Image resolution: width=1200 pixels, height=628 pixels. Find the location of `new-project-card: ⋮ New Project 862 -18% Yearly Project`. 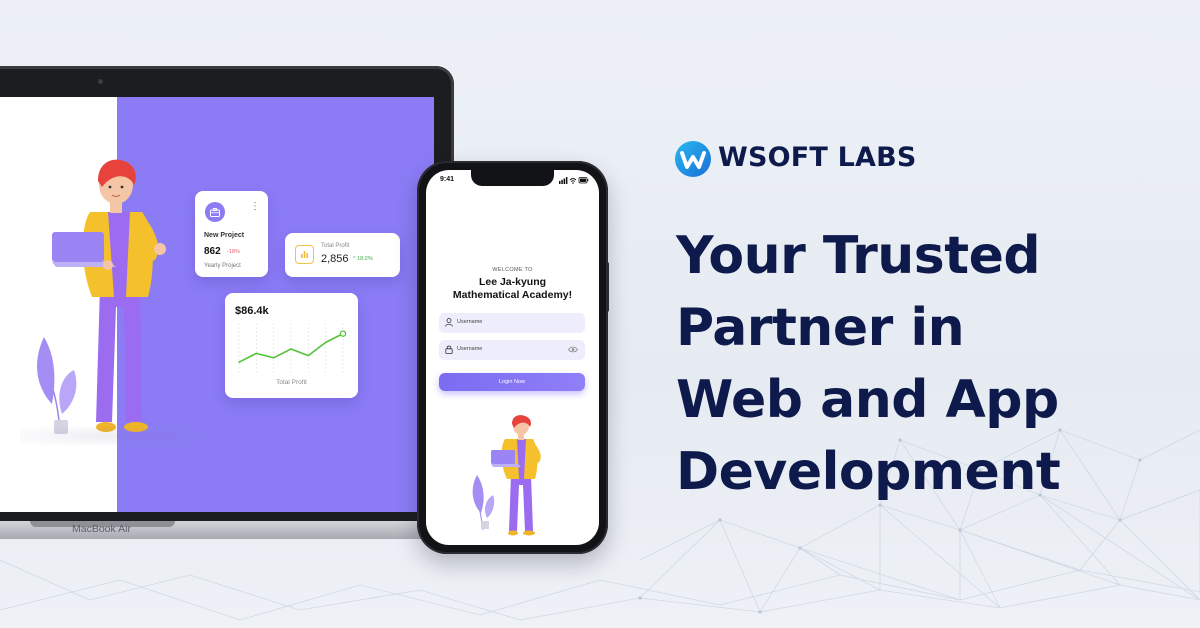

new-project-card: ⋮ New Project 862 -18% Yearly Project is located at coordinates (231, 234).